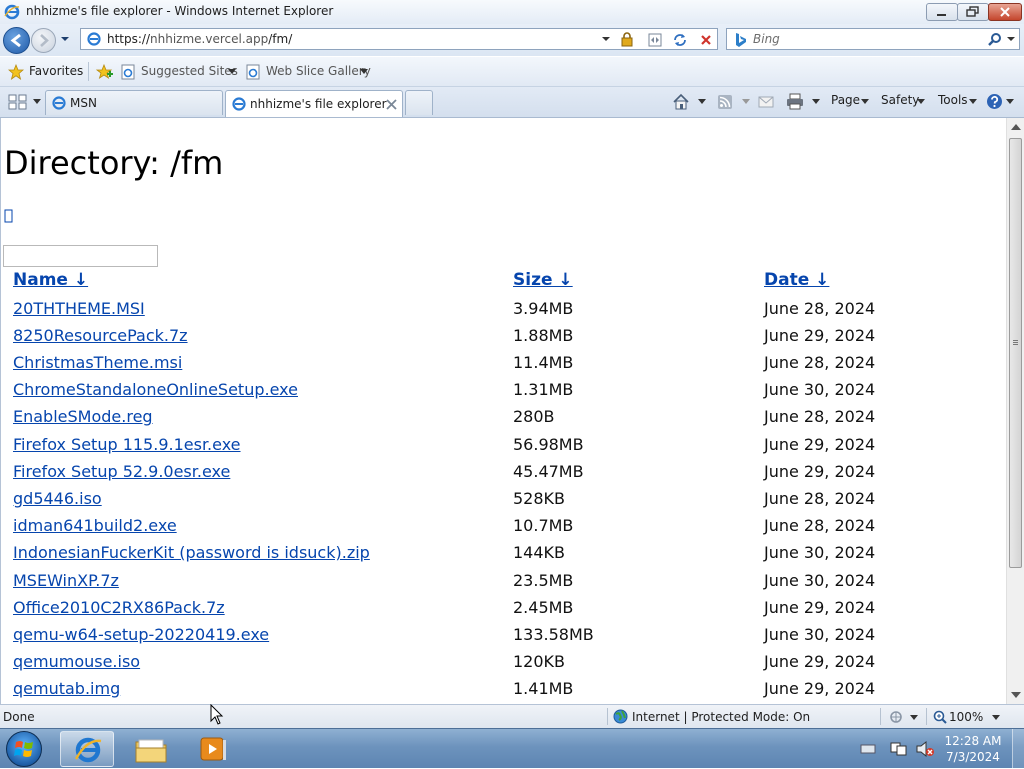  Describe the element at coordinates (543, 525) in the screenshot. I see `file-size: 10.7MB` at that location.